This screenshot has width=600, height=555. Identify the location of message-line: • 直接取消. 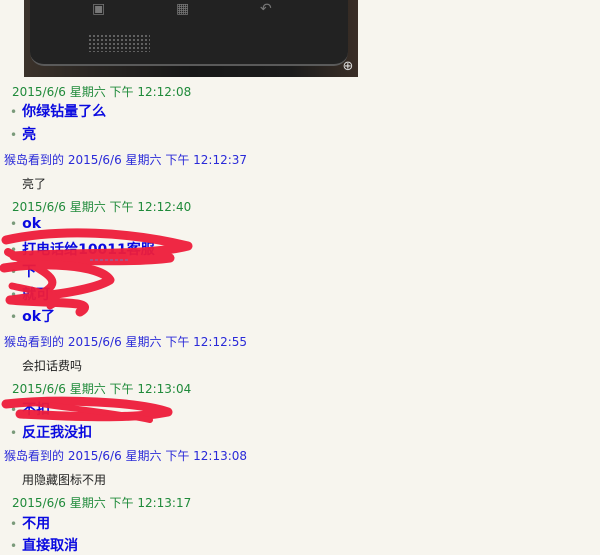
(44, 546).